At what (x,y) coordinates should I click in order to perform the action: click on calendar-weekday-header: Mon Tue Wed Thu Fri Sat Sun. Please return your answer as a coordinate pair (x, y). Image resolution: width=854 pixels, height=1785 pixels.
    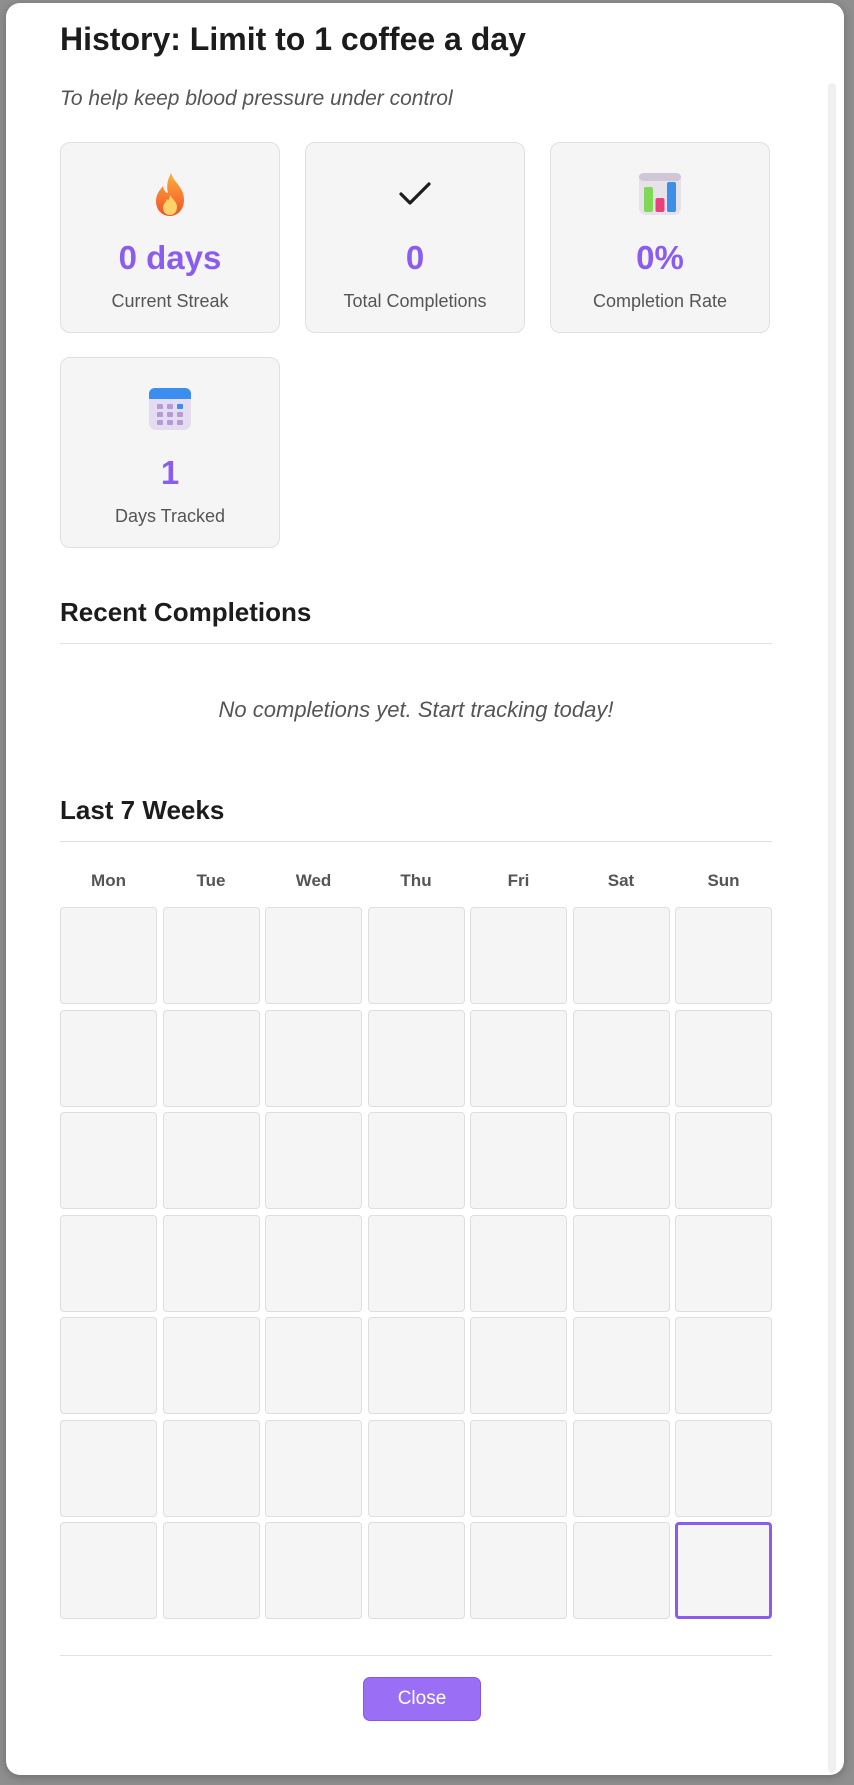
    Looking at the image, I should click on (416, 883).